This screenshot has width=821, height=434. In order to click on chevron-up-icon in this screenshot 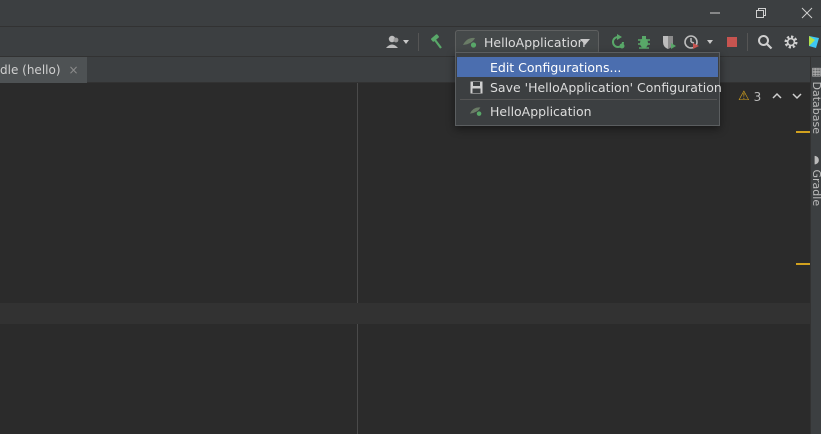, I will do `click(777, 95)`.